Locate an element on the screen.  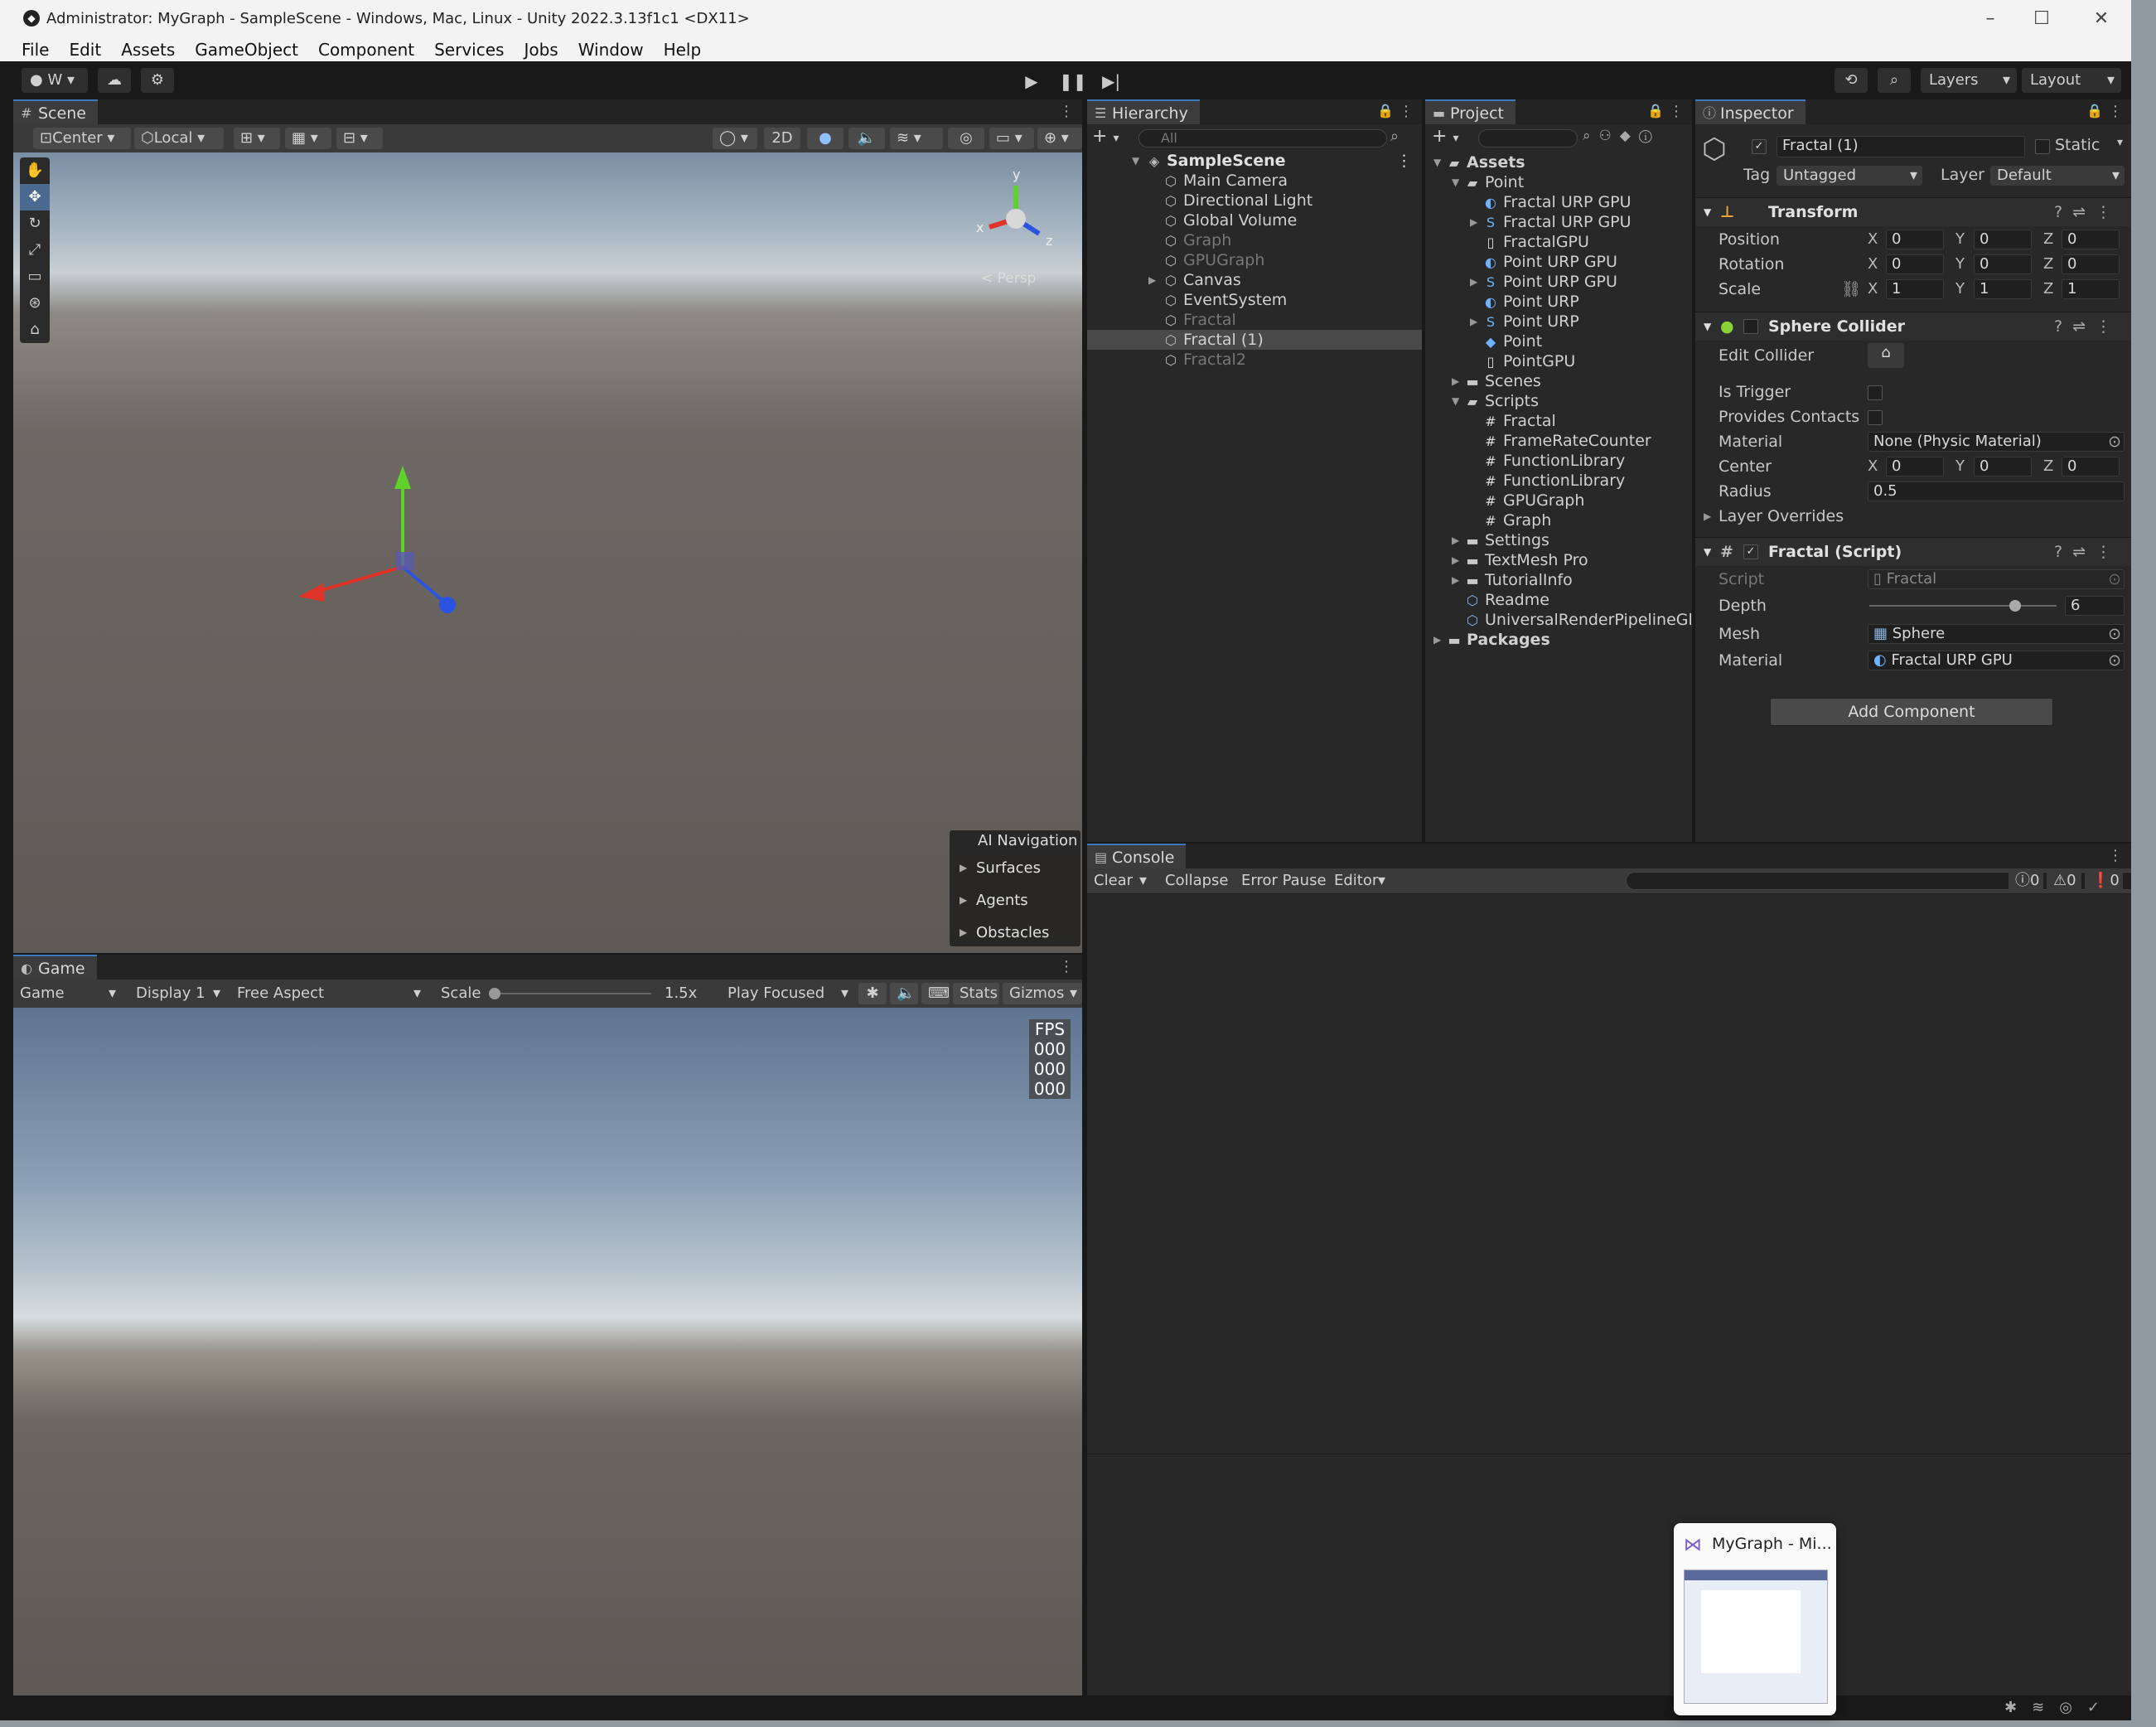
project-item: ◆ Point is located at coordinates (1558, 341).